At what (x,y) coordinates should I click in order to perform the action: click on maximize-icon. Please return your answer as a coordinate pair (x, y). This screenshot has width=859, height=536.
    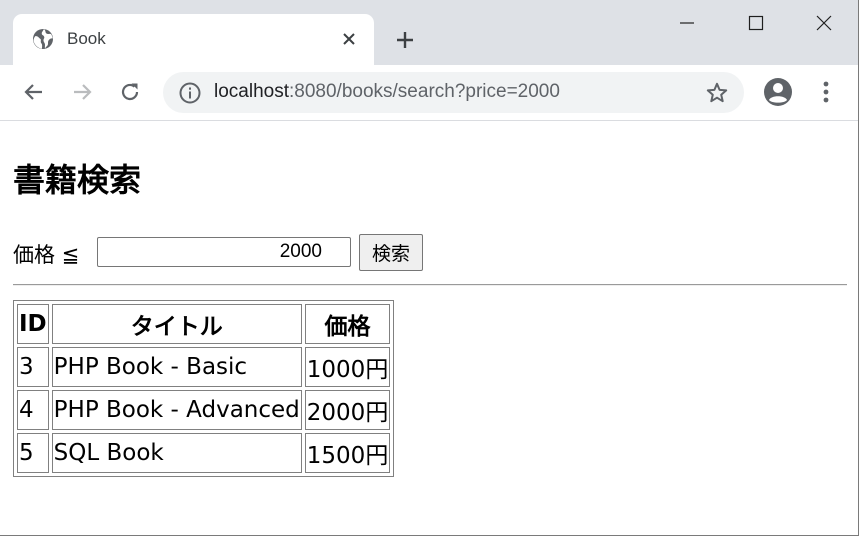
    Looking at the image, I should click on (756, 23).